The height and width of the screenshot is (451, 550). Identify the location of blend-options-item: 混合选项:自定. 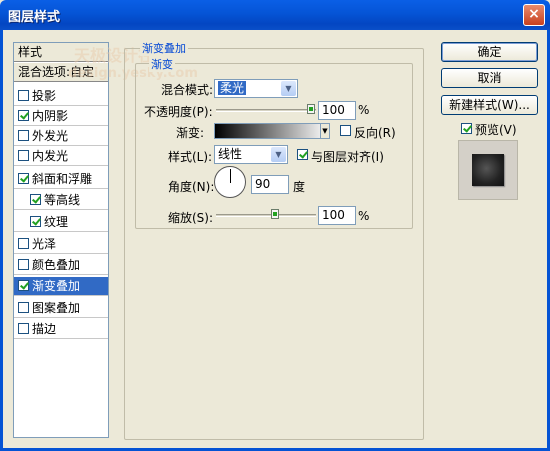
(61, 72).